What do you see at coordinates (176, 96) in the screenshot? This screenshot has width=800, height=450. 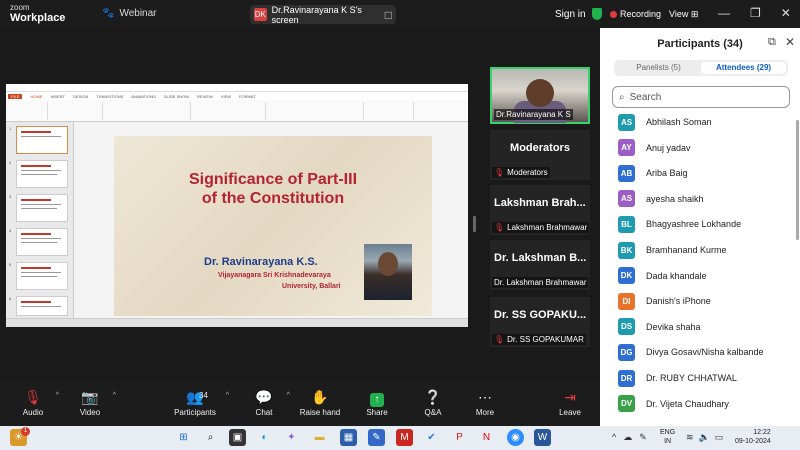 I see `ppt-tab-slideshow: SLIDE SHOW` at bounding box center [176, 96].